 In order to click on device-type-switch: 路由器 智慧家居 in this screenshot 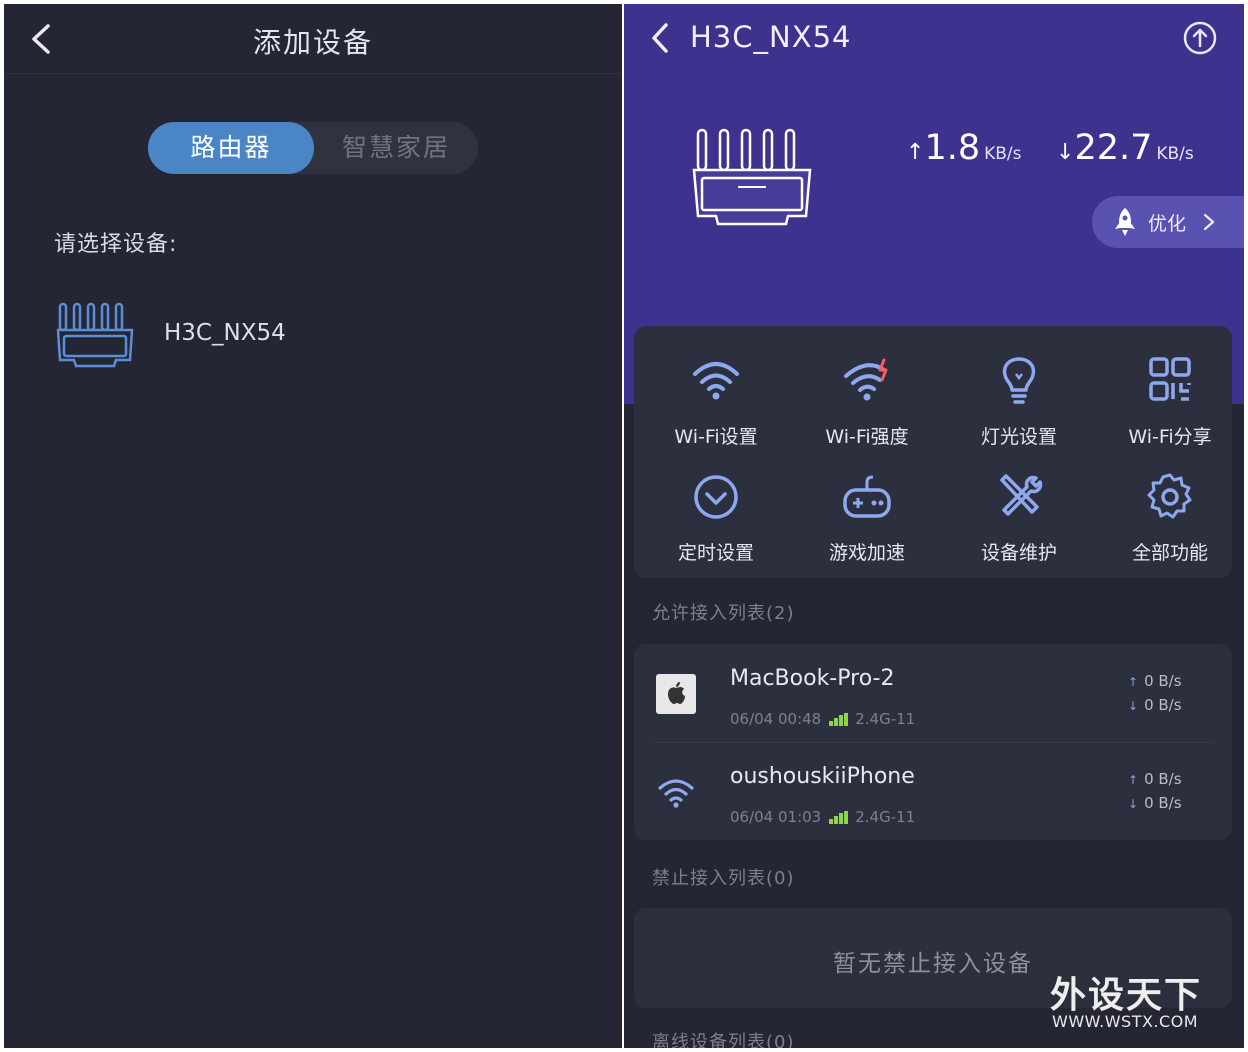, I will do `click(313, 148)`.